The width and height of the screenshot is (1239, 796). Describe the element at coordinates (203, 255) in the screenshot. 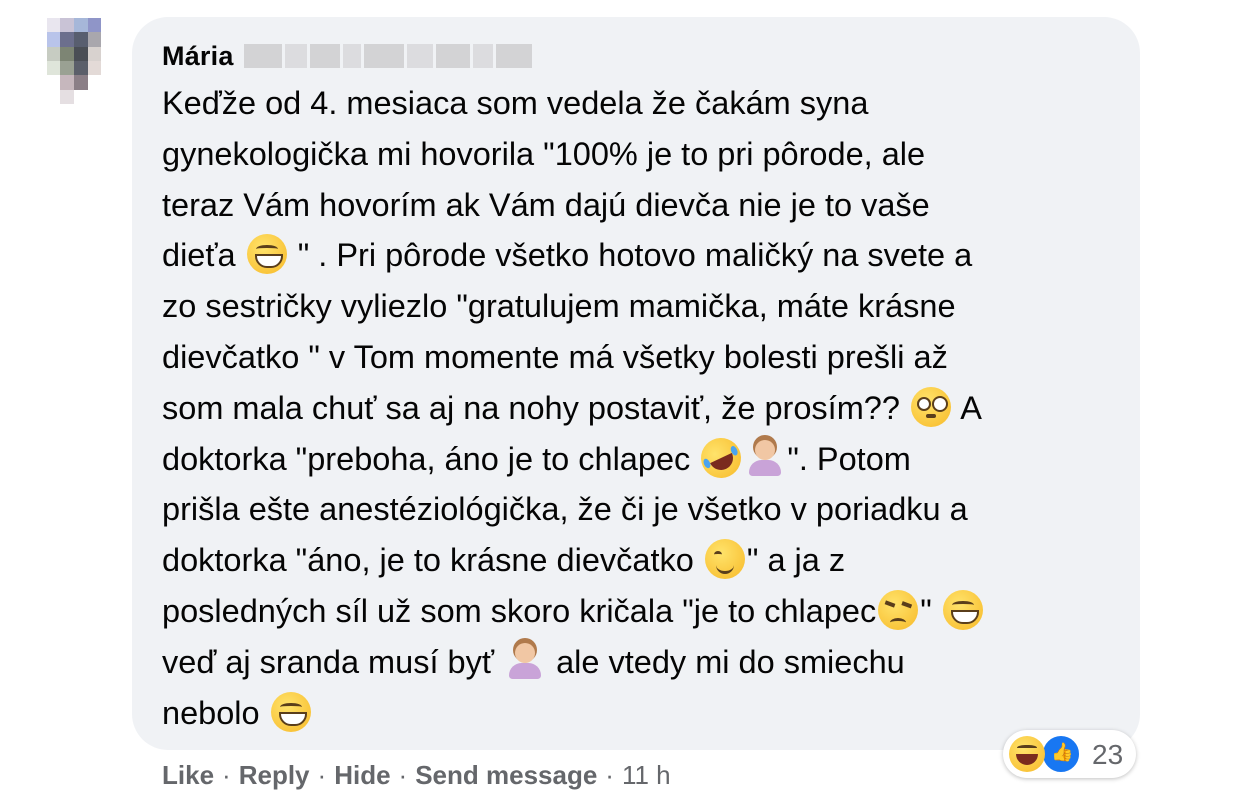

I see `comment-text-segment: dieťa` at that location.